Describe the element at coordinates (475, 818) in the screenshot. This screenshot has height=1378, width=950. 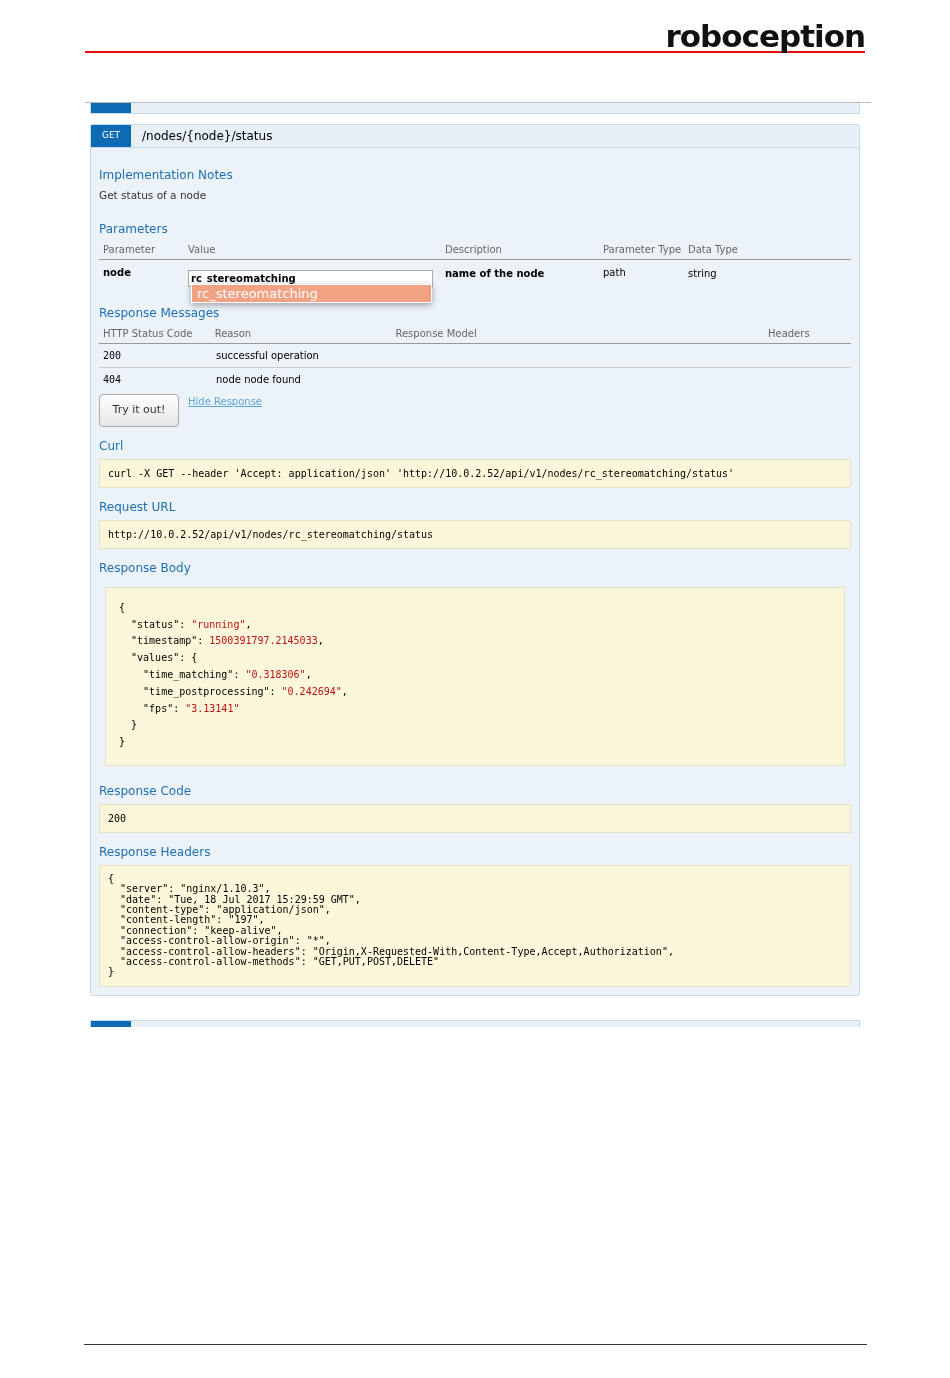
I see `code-box: 200` at that location.